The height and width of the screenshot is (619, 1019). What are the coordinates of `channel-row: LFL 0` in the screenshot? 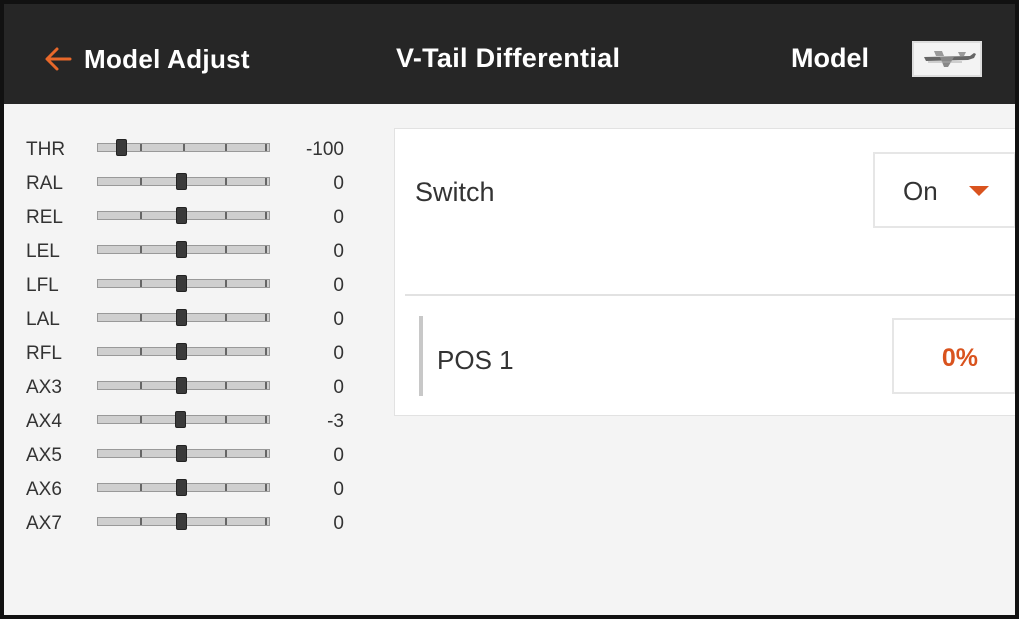 It's located at (189, 290).